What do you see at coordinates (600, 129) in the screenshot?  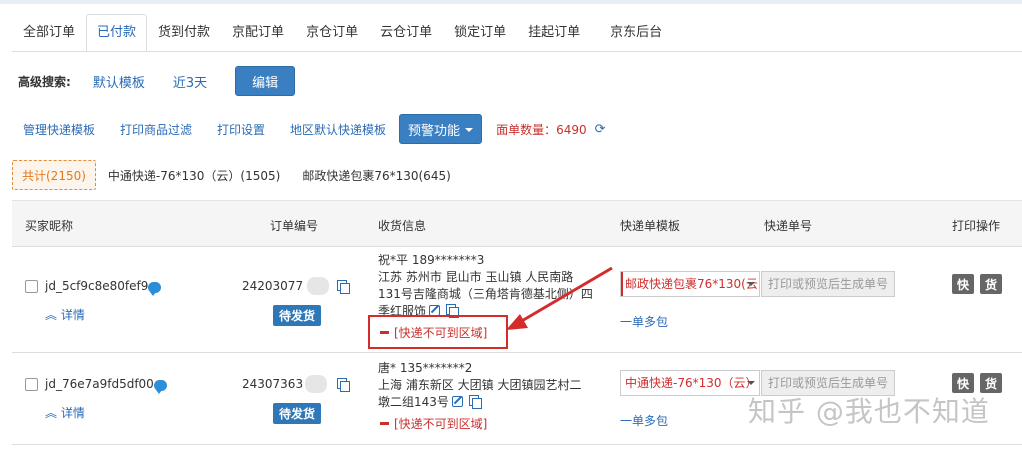 I see `refresh-icon: ⟳` at bounding box center [600, 129].